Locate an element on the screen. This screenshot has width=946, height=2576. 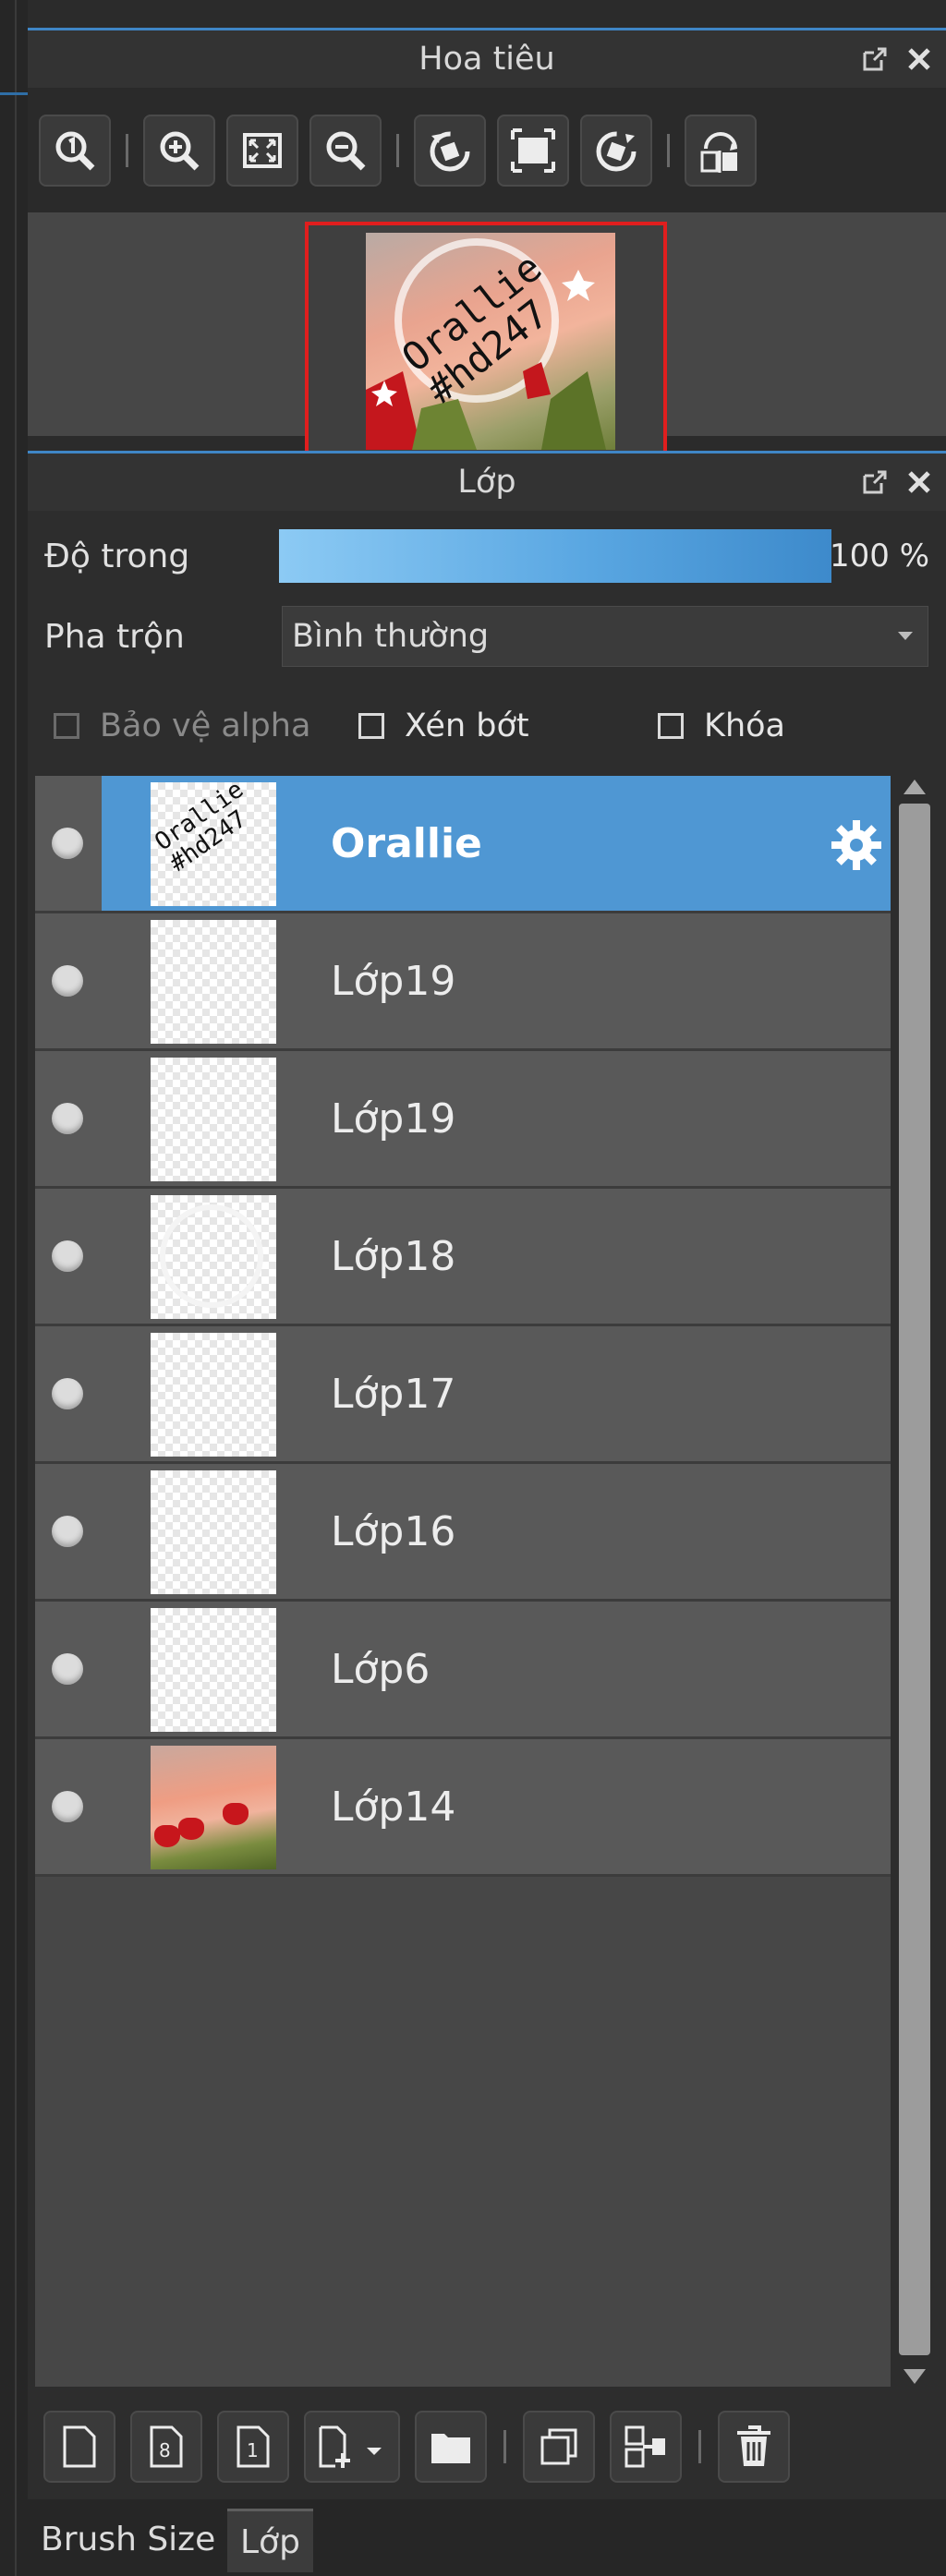
alpha-protect-label: Bảo vệ alpha is located at coordinates (206, 725).